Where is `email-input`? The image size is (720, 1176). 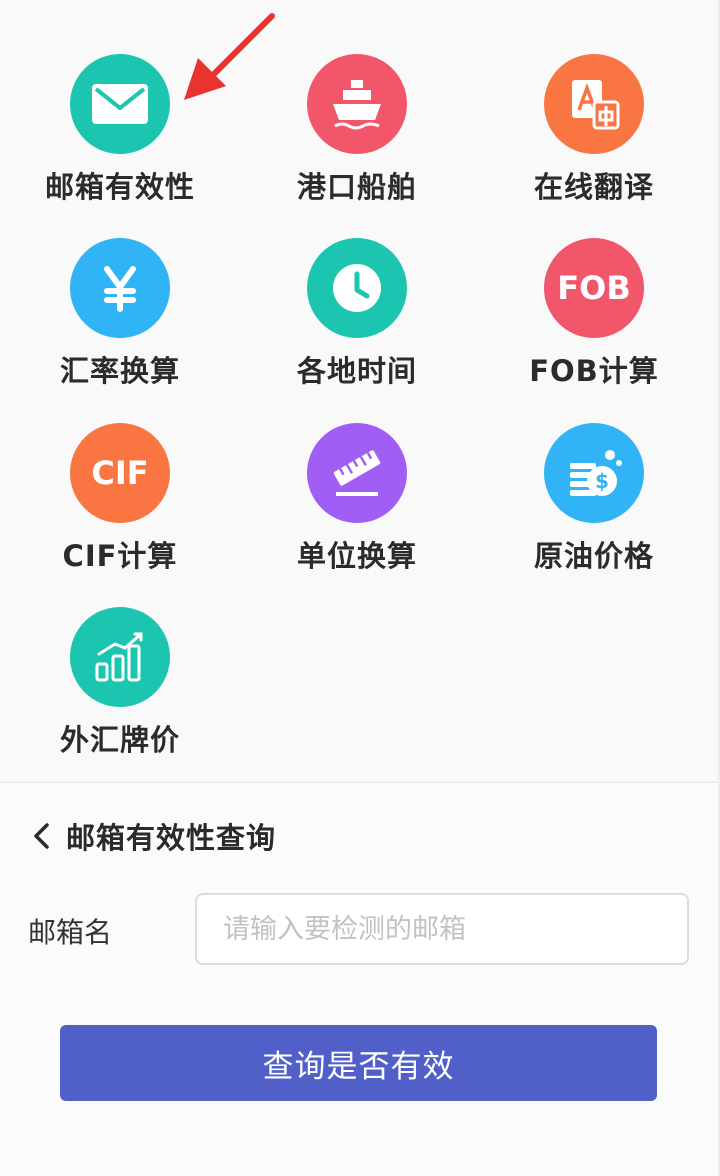 email-input is located at coordinates (442, 929).